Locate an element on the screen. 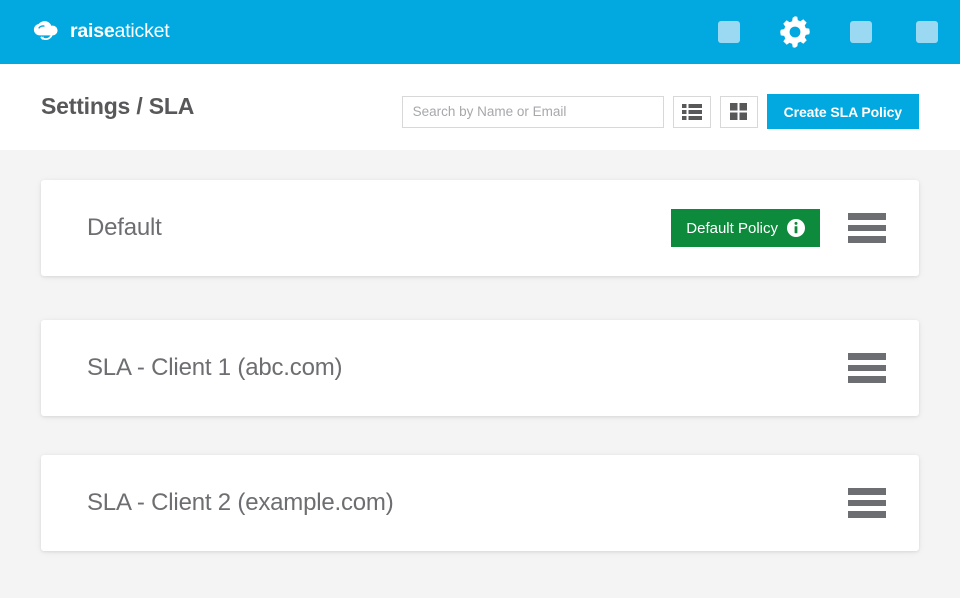 The image size is (960, 598). brand-name-light: aticket is located at coordinates (142, 31).